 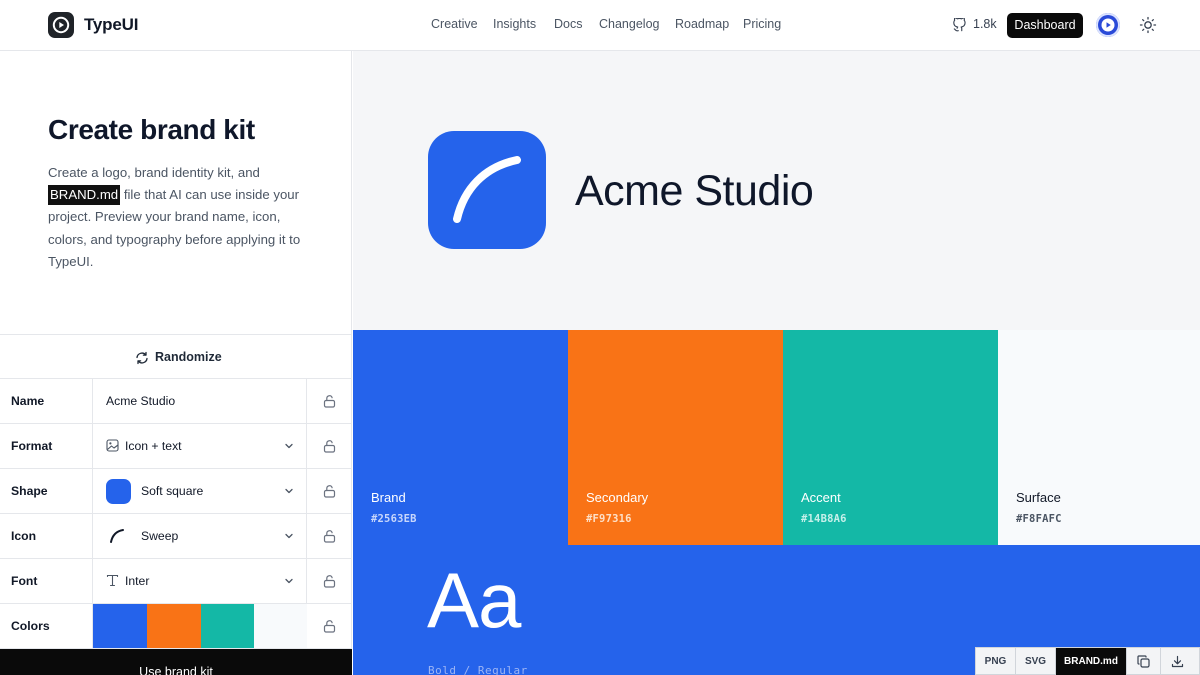 What do you see at coordinates (120, 626) in the screenshot?
I see `color-chip-brand` at bounding box center [120, 626].